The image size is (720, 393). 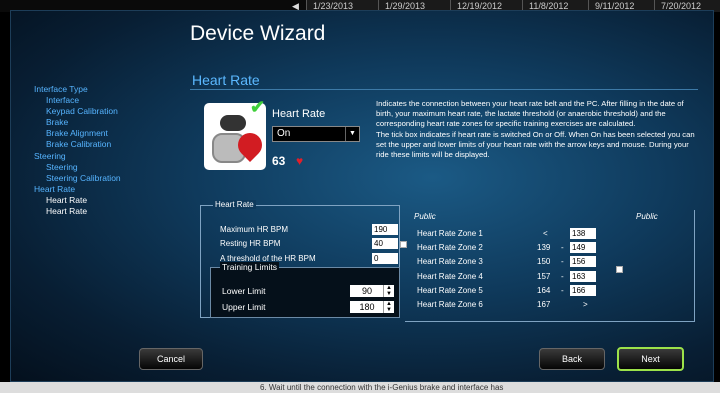 I want to click on public-label-left: Public, so click(x=425, y=216).